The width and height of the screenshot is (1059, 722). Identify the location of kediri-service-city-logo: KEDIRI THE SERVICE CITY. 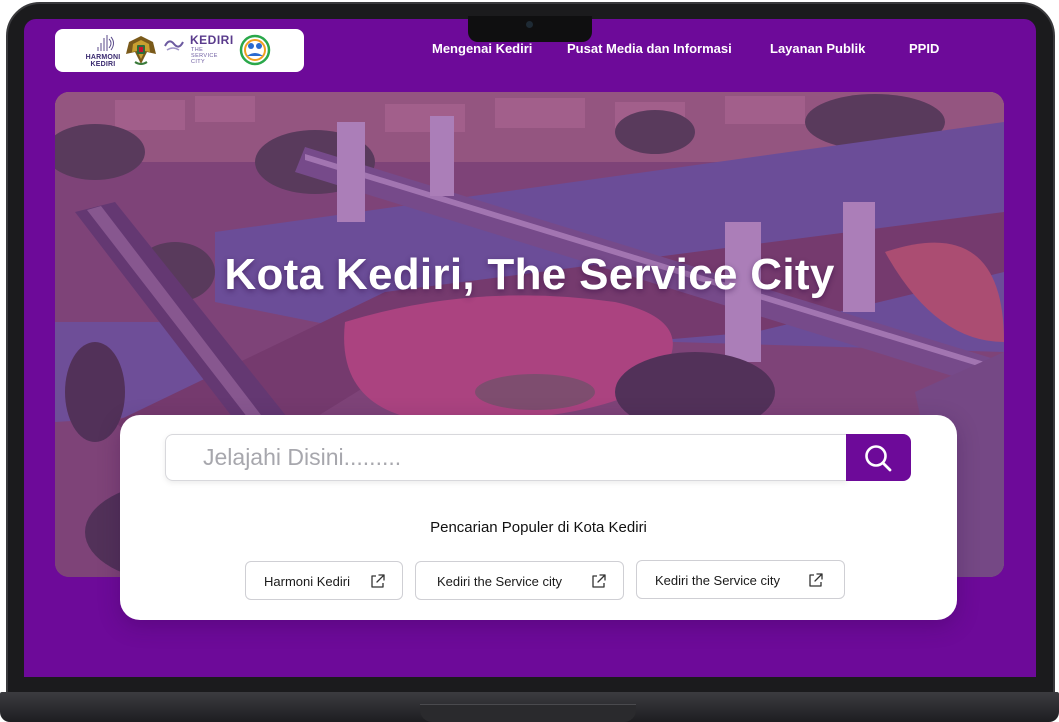
(199, 50).